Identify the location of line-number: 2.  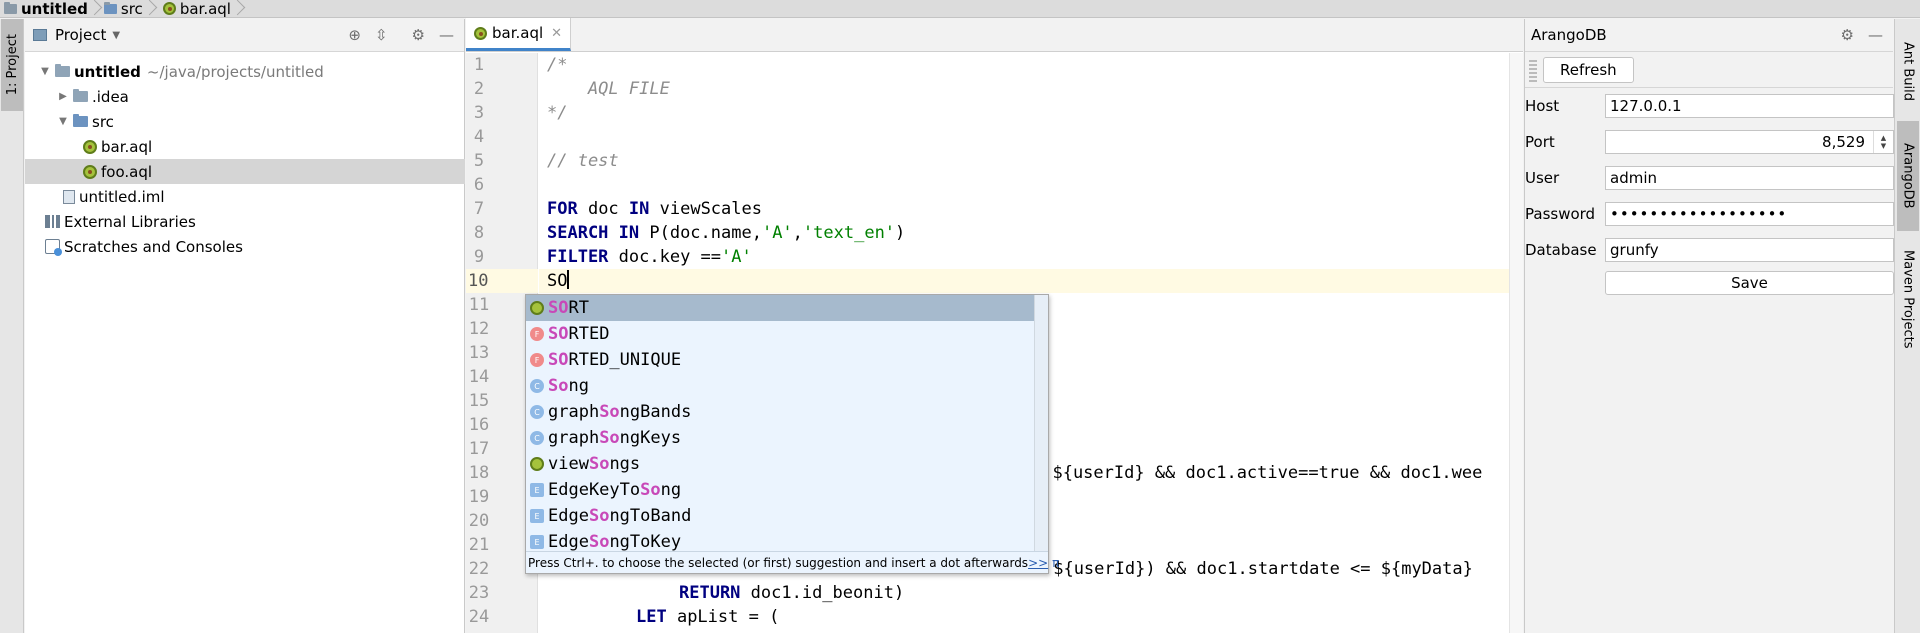
(479, 89).